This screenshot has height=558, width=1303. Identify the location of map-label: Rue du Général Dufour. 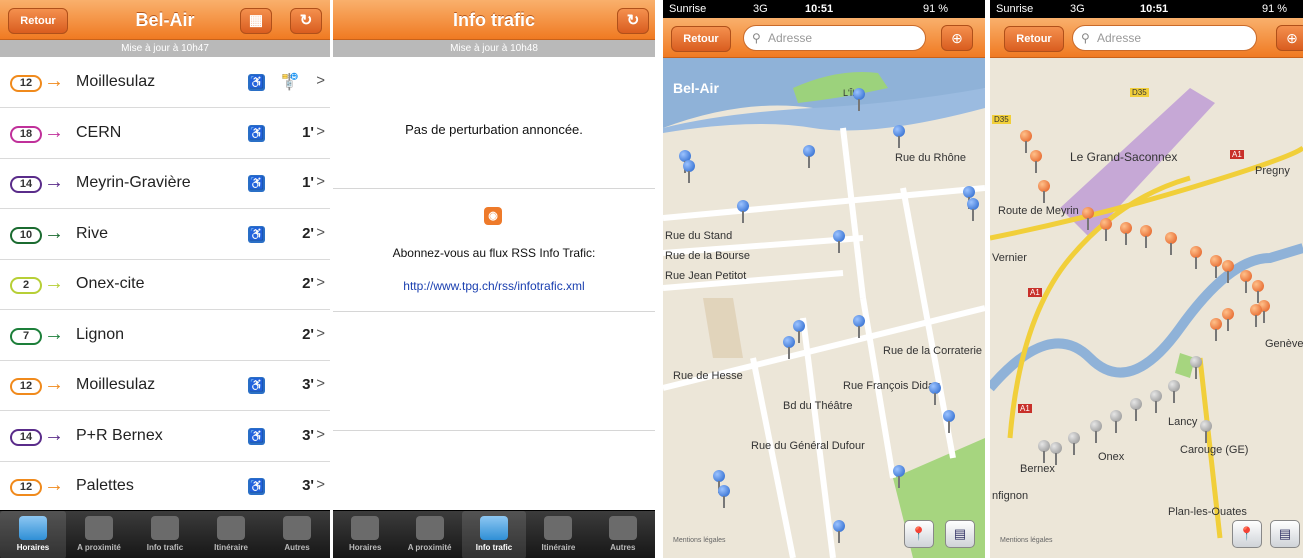
(808, 446).